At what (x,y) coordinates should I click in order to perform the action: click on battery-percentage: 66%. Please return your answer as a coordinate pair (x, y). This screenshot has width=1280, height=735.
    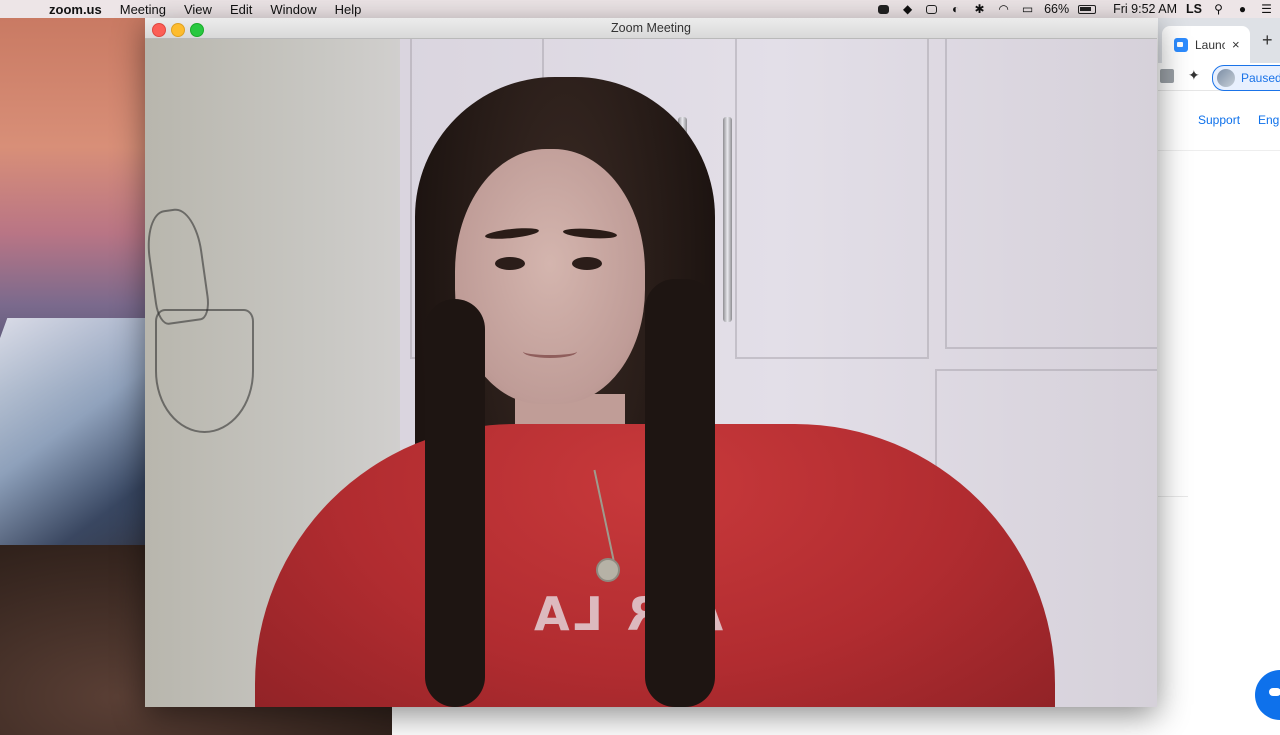
    Looking at the image, I should click on (1056, 9).